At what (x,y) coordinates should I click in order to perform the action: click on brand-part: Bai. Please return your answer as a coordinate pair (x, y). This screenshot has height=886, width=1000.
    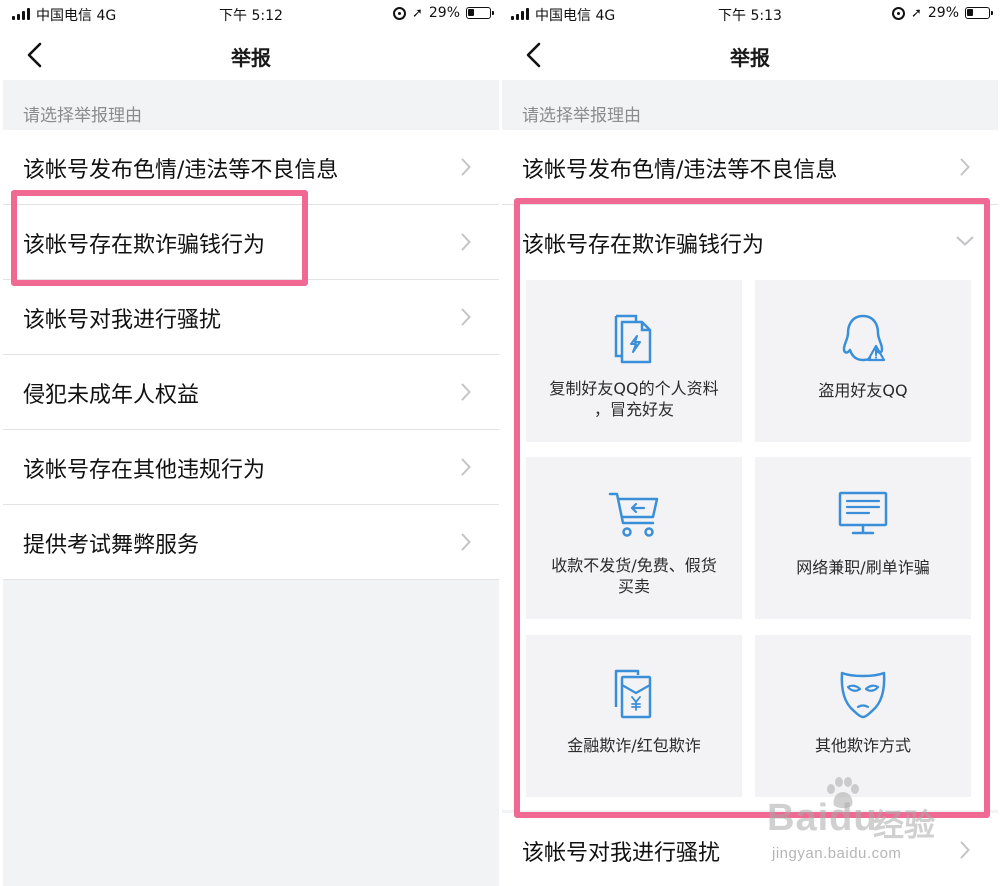
    Looking at the image, I should click on (798, 818).